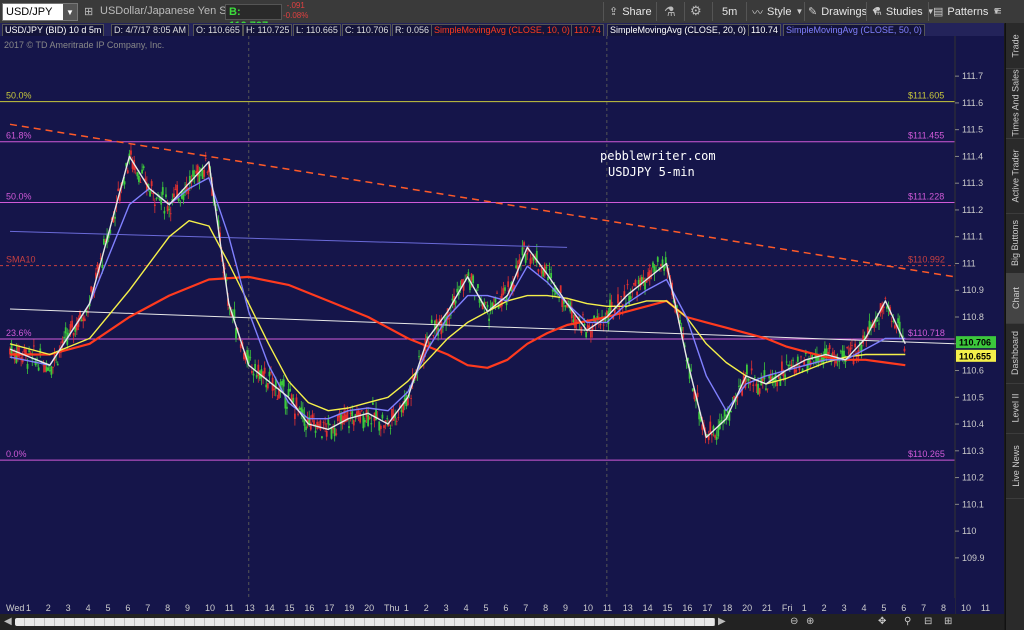 Image resolution: width=1024 pixels, height=630 pixels. Describe the element at coordinates (290, 608) in the screenshot. I see `x-tick-label: 15` at that location.